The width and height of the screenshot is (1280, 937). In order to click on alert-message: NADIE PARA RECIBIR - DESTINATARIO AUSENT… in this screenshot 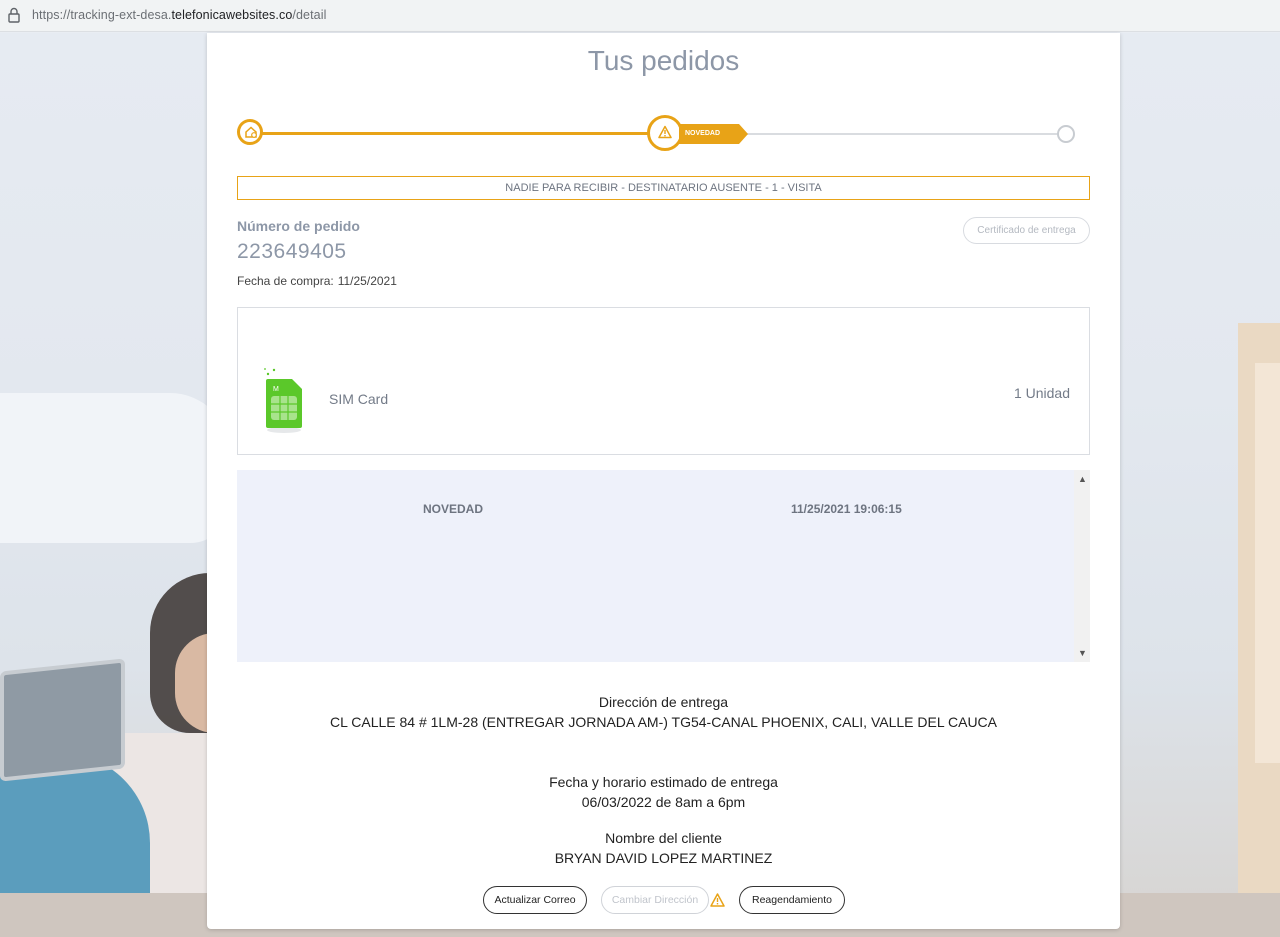, I will do `click(663, 188)`.